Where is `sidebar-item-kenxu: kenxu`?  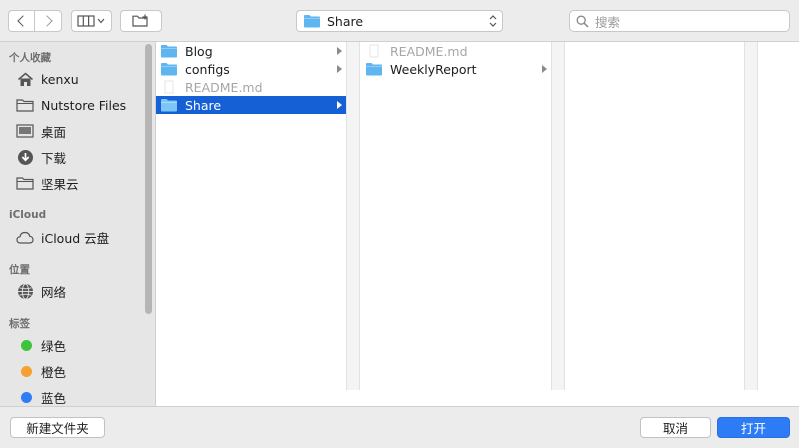 sidebar-item-kenxu: kenxu is located at coordinates (80, 79).